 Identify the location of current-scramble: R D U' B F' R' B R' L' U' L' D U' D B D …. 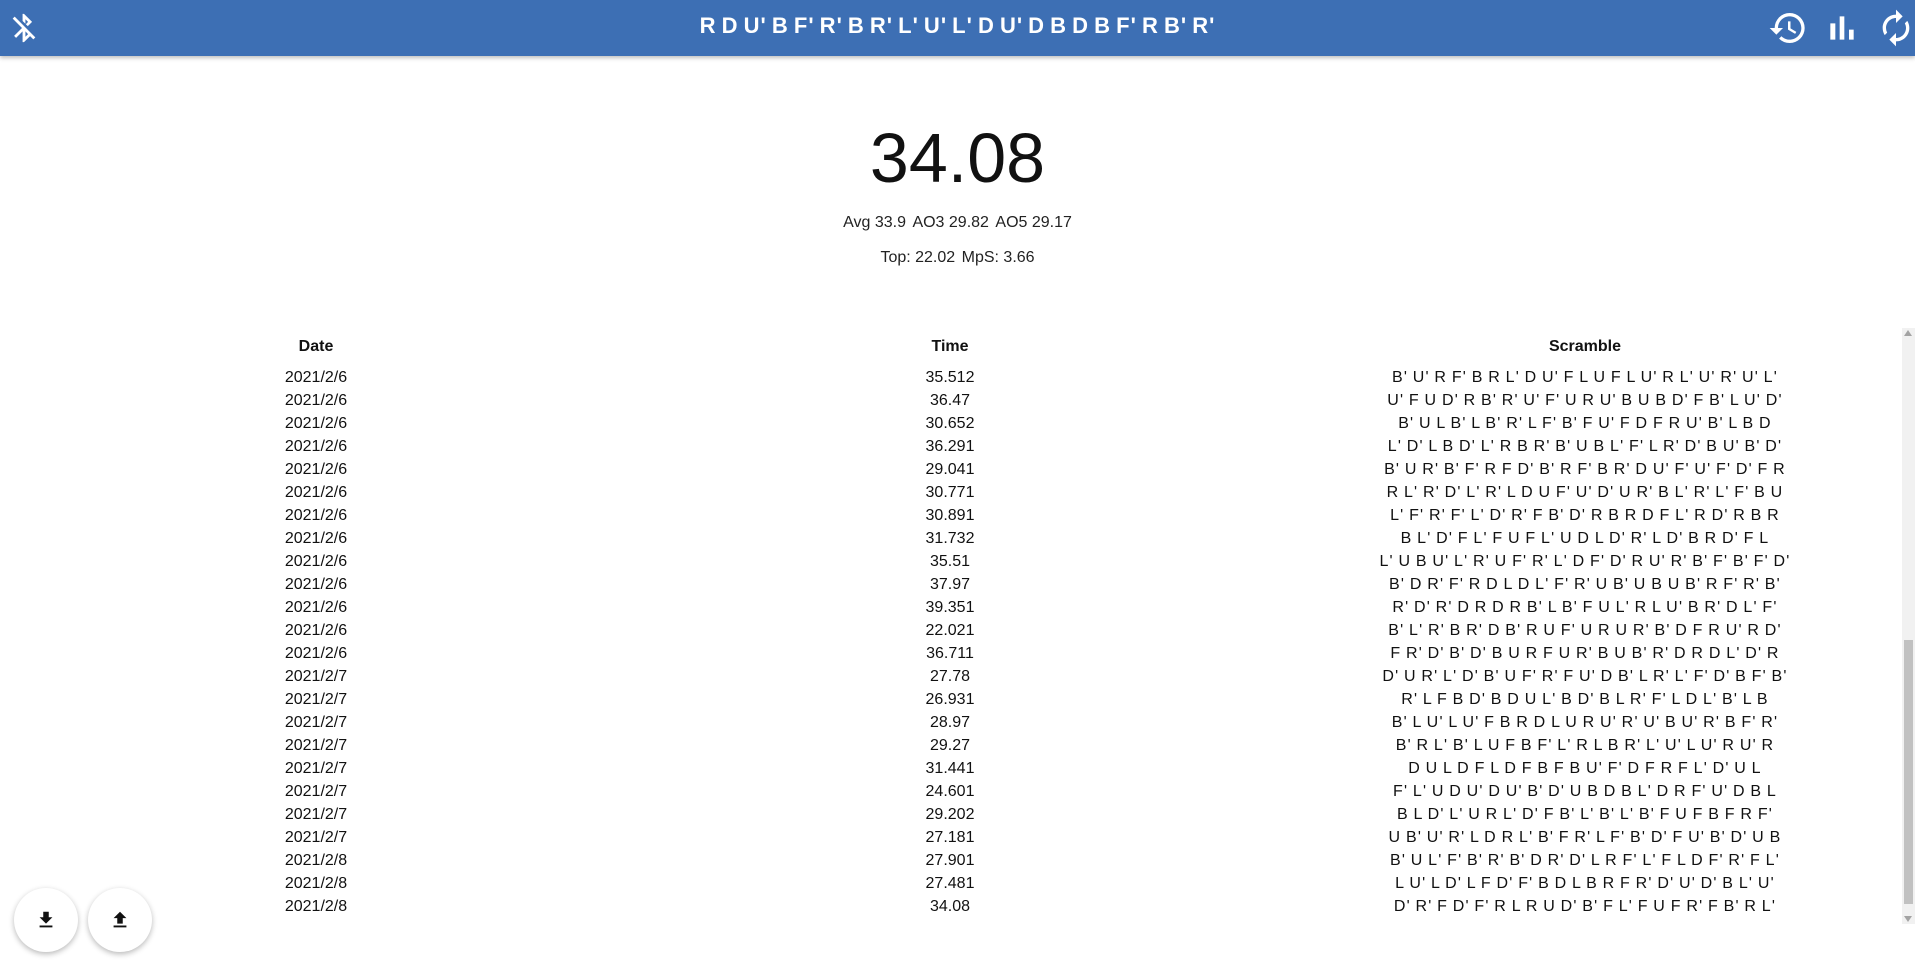
(957, 25).